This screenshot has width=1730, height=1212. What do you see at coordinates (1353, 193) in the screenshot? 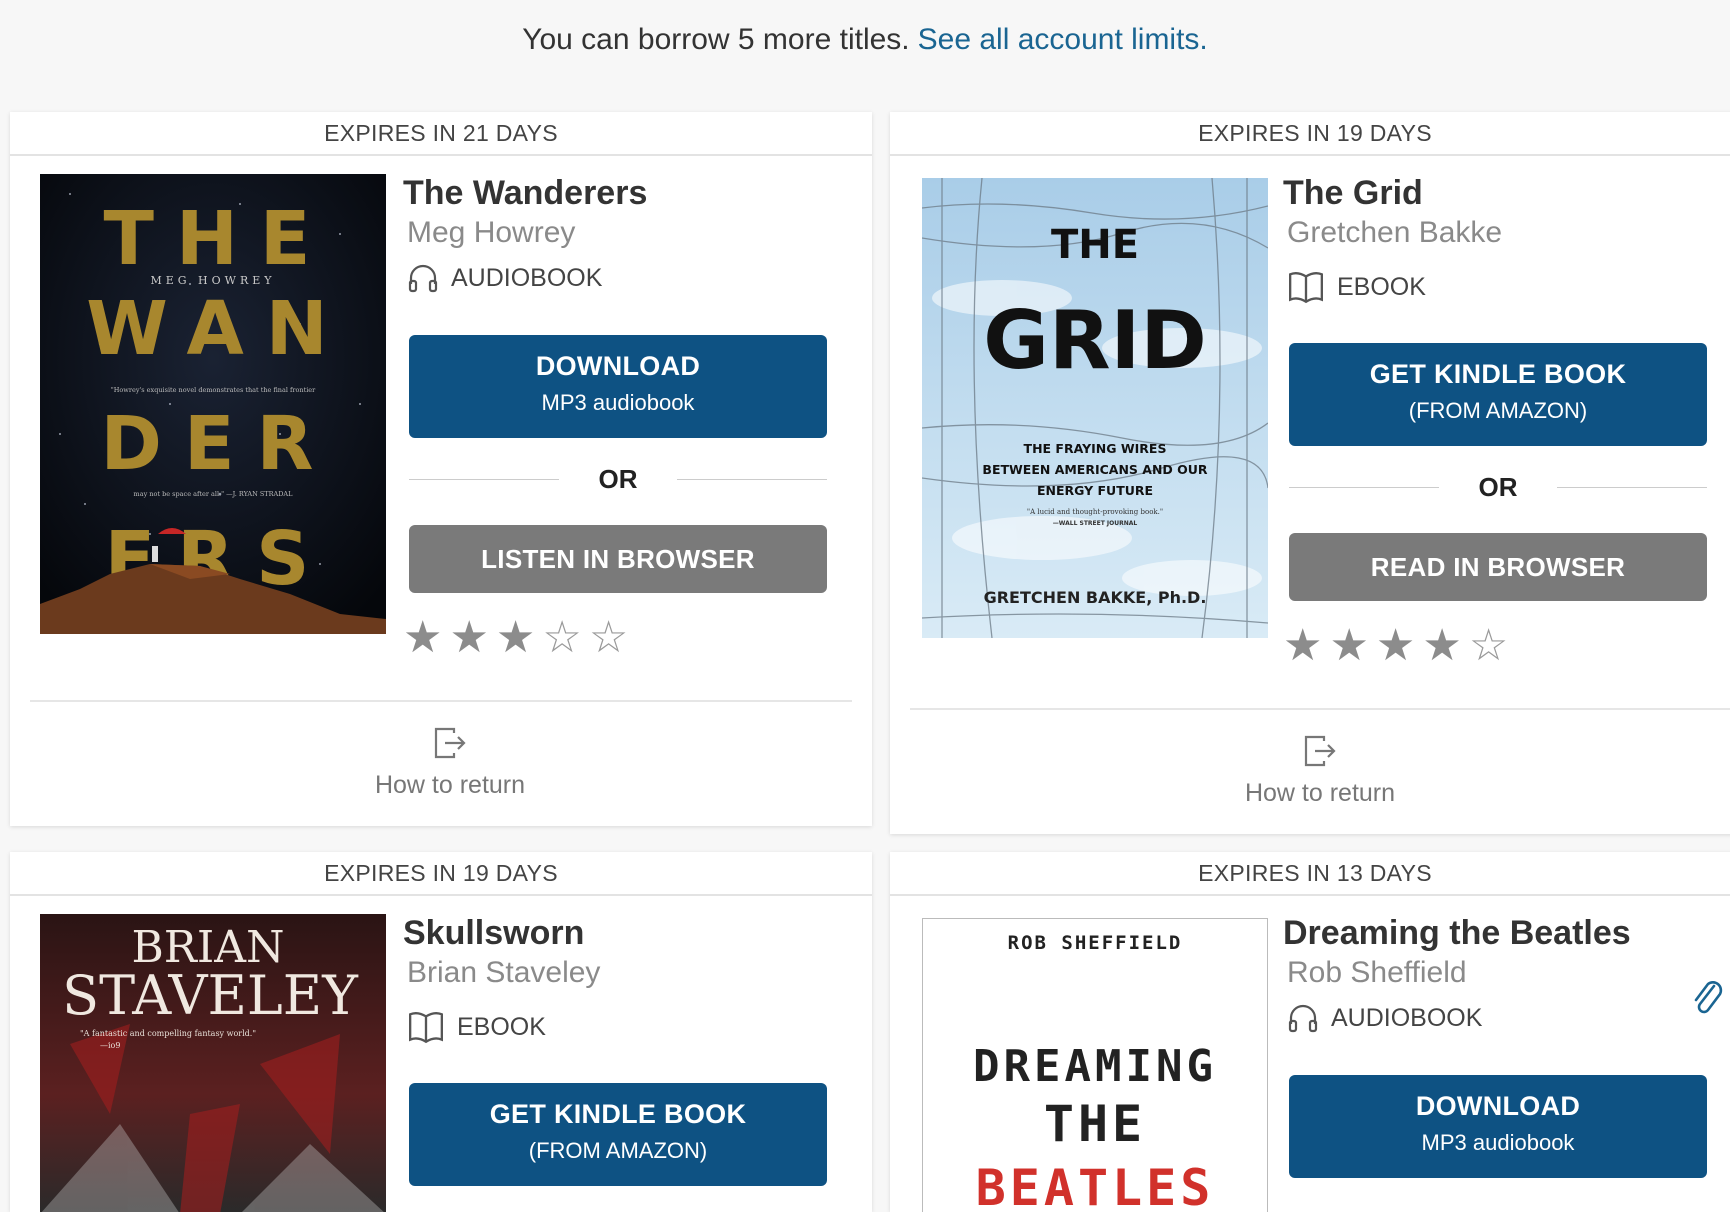
I see `book-title: The Grid` at bounding box center [1353, 193].